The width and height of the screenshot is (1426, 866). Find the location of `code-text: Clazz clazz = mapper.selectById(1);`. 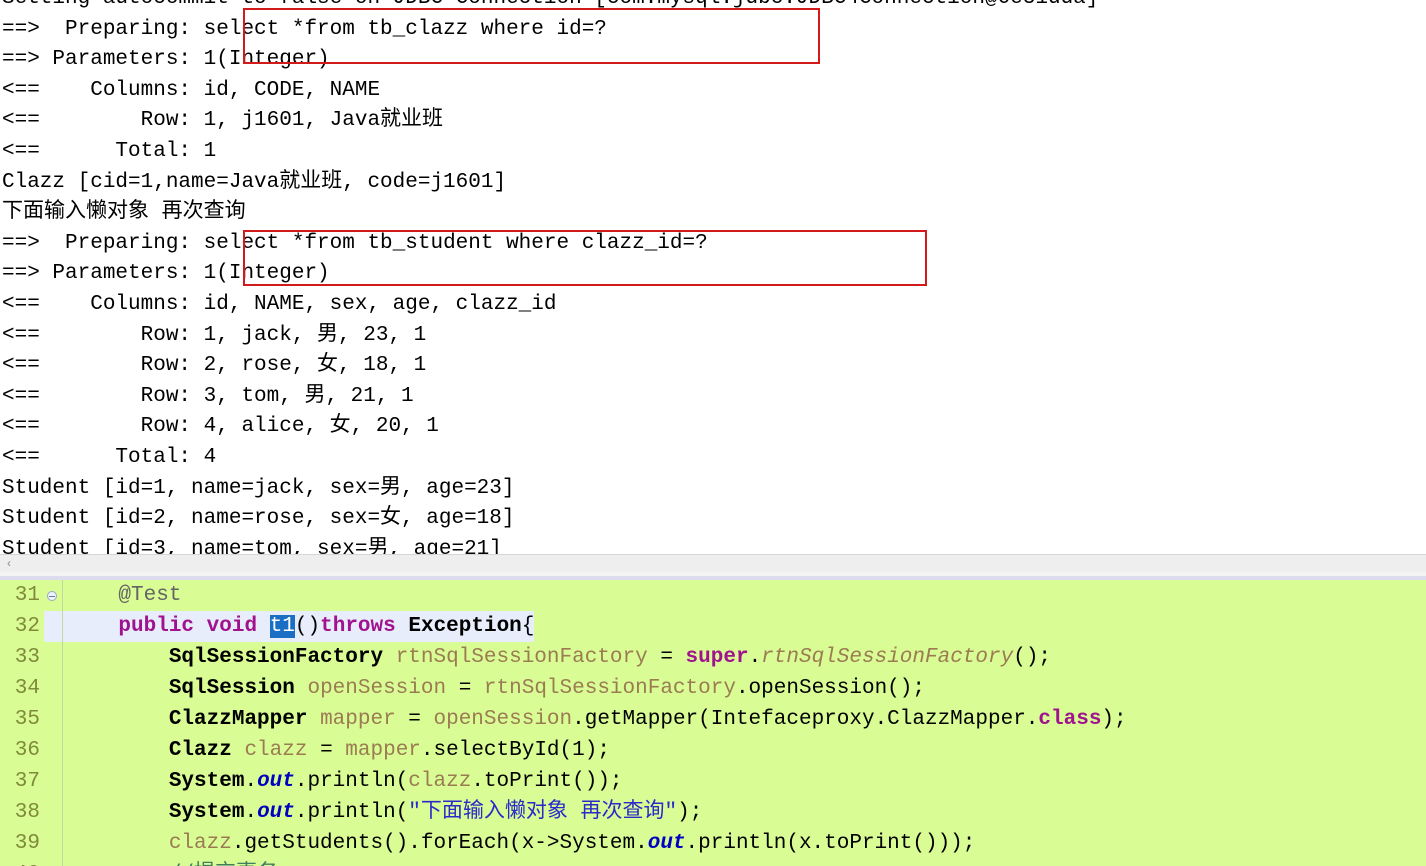

code-text: Clazz clazz = mapper.selectById(1); is located at coordinates (336, 750).